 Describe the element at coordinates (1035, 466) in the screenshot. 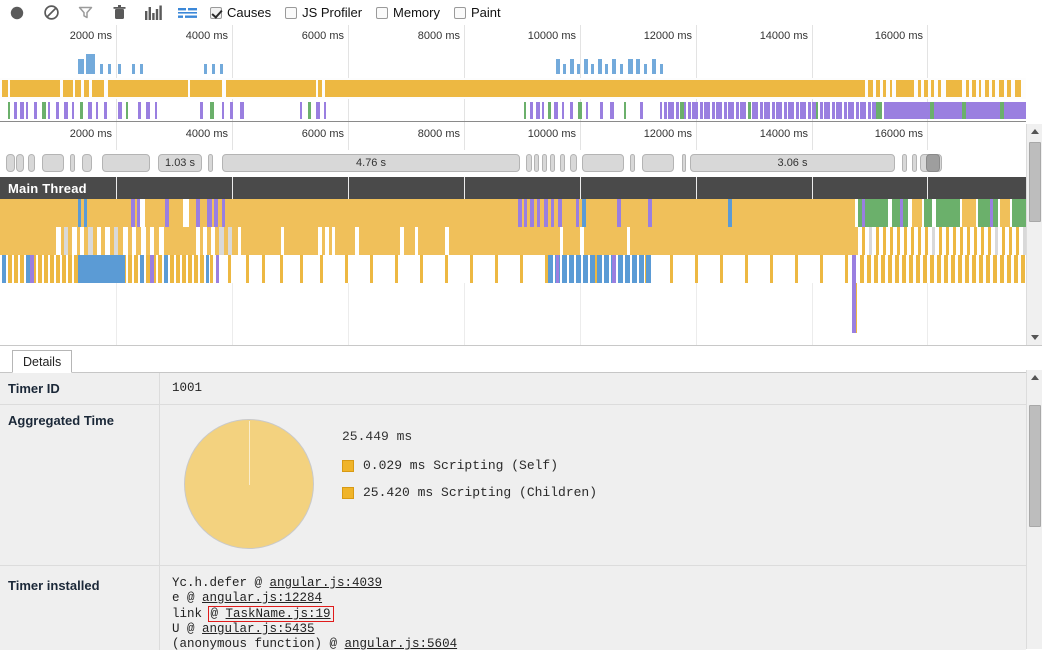

I see `details-scrollbar-thumb` at that location.